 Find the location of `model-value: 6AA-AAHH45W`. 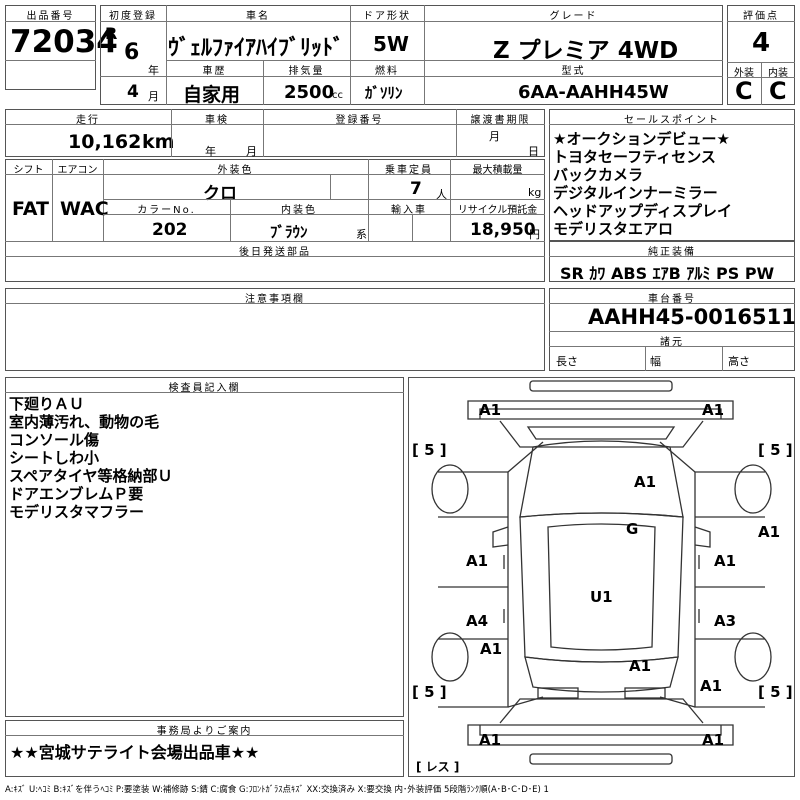

model-value: 6AA-AAHH45W is located at coordinates (593, 92).